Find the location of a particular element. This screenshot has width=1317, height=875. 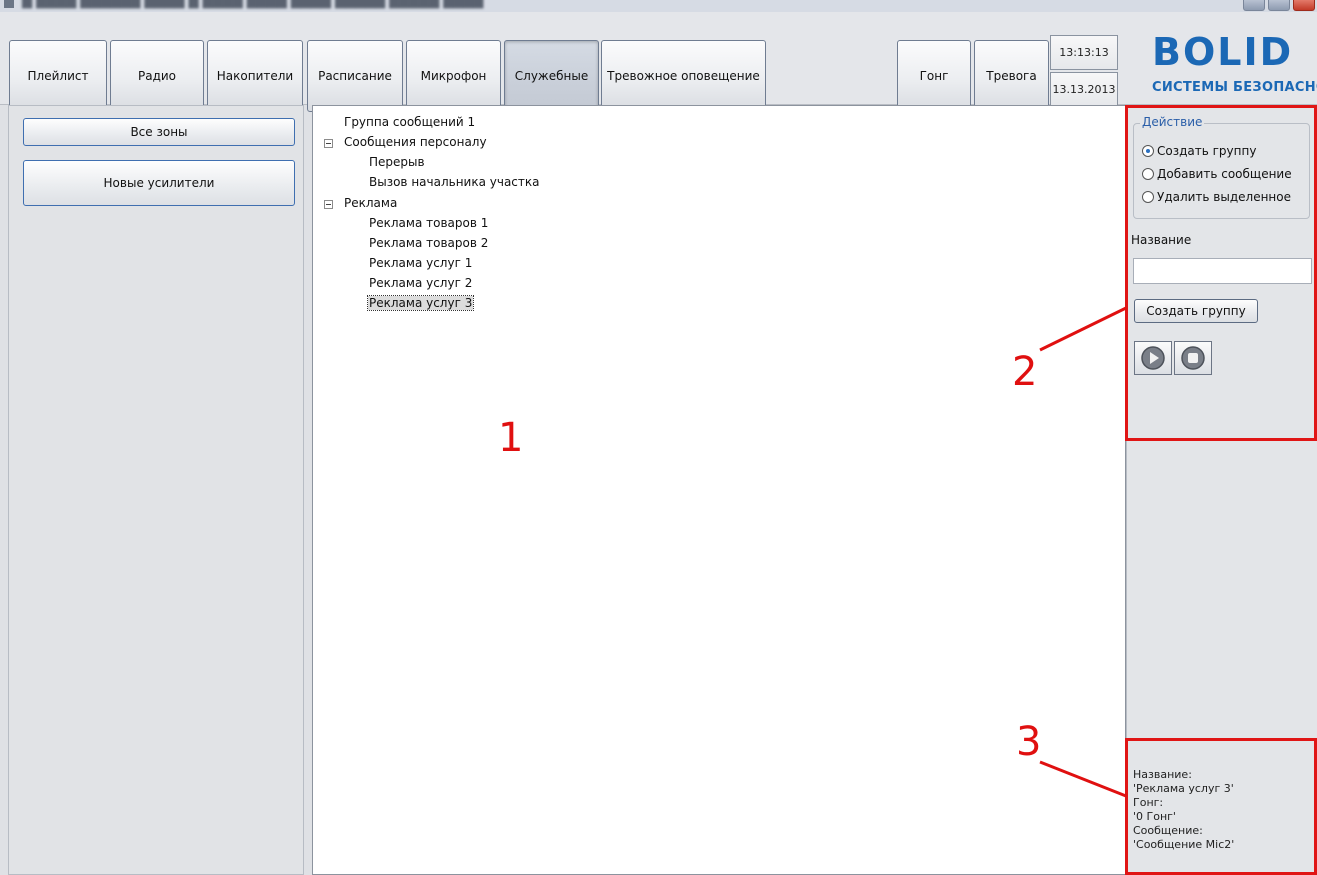

callout-number-2: 2 is located at coordinates (1025, 372).